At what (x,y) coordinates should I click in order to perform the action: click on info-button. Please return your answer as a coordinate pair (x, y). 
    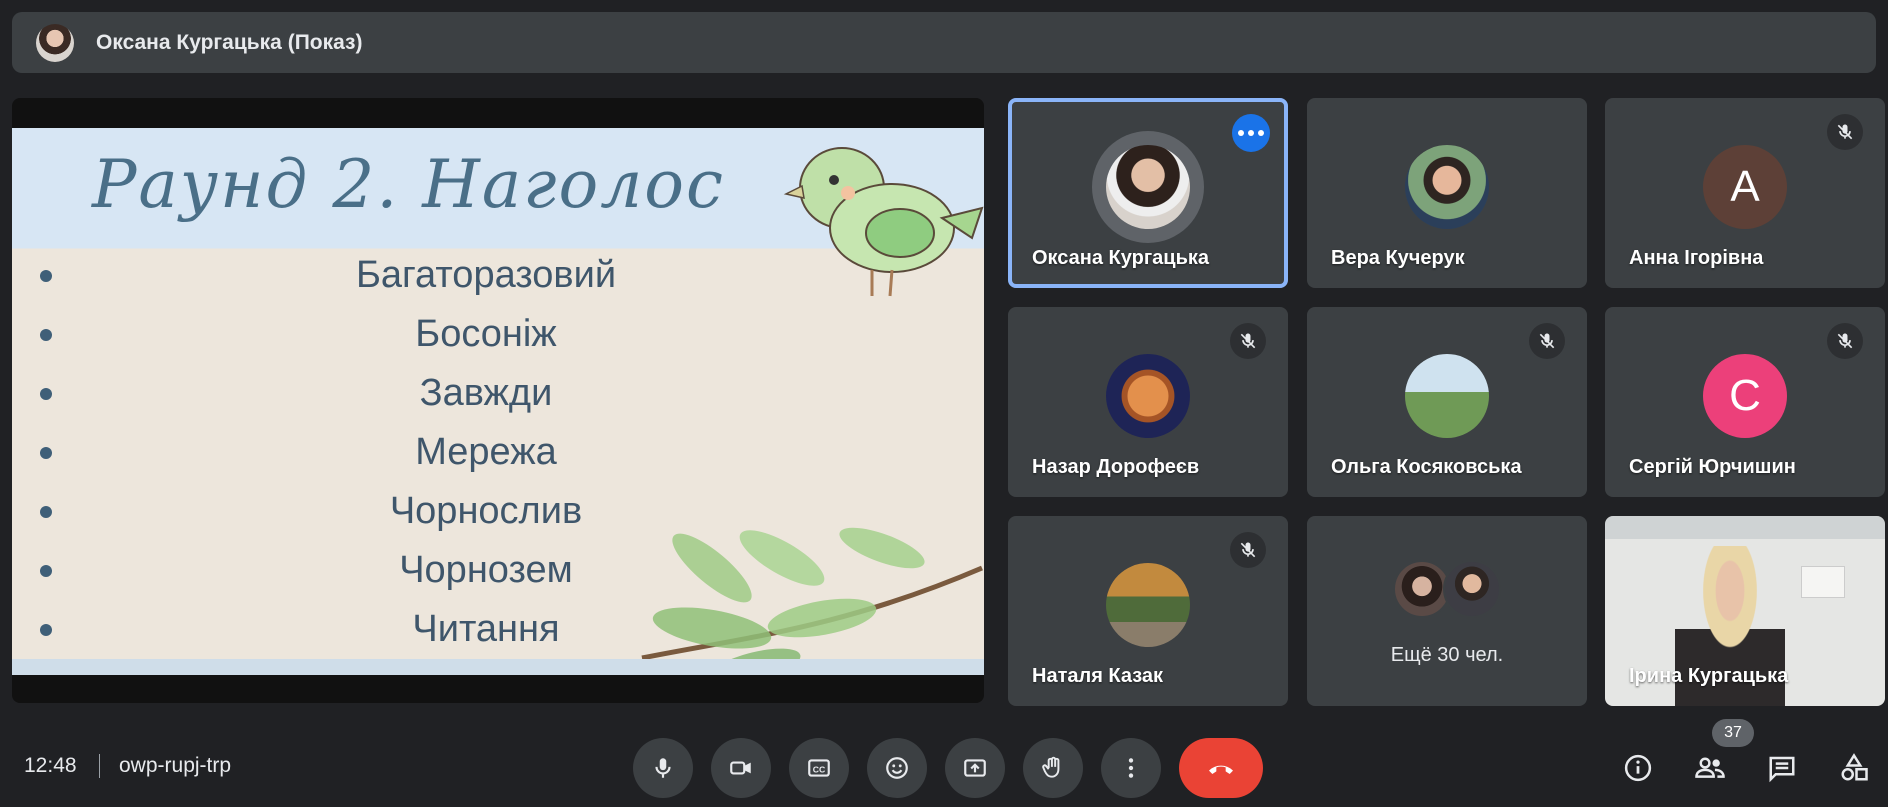
    Looking at the image, I should click on (1638, 768).